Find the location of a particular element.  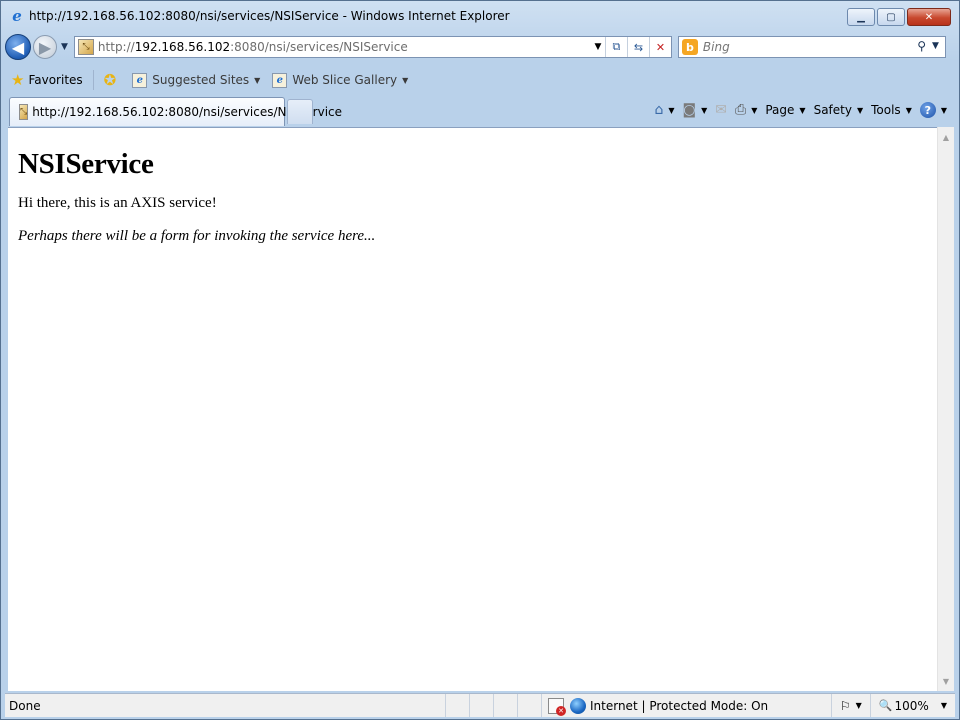

suggested-sites-link: e Suggested Sites ▼ is located at coordinates (196, 80).